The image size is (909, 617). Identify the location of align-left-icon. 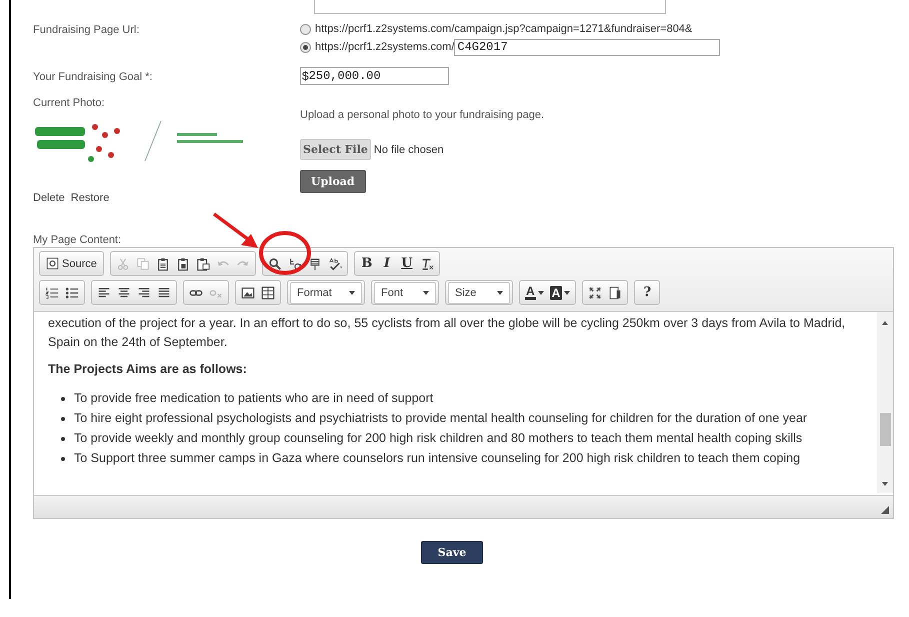
(104, 293).